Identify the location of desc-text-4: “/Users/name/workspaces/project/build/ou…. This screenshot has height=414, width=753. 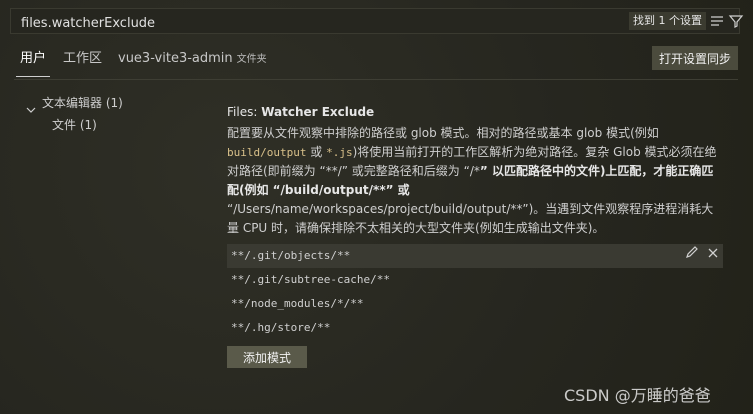
(470, 218).